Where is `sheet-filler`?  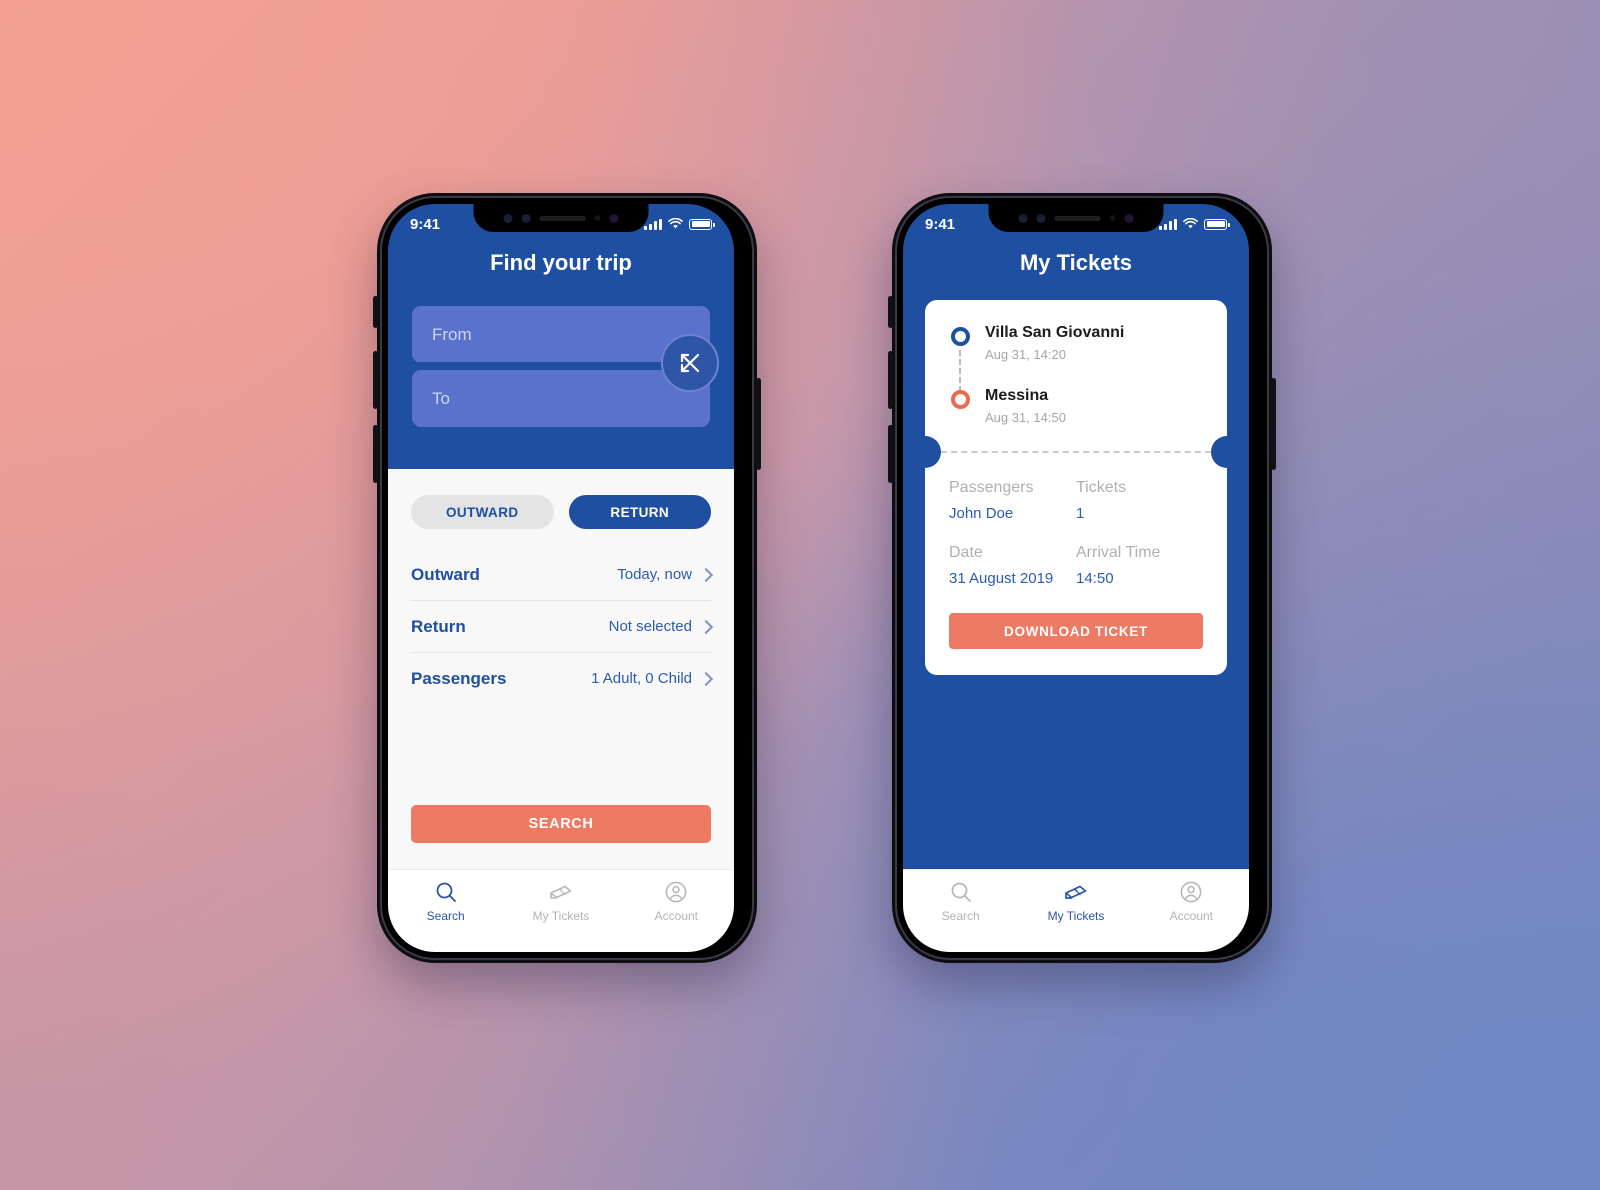
sheet-filler is located at coordinates (561, 754).